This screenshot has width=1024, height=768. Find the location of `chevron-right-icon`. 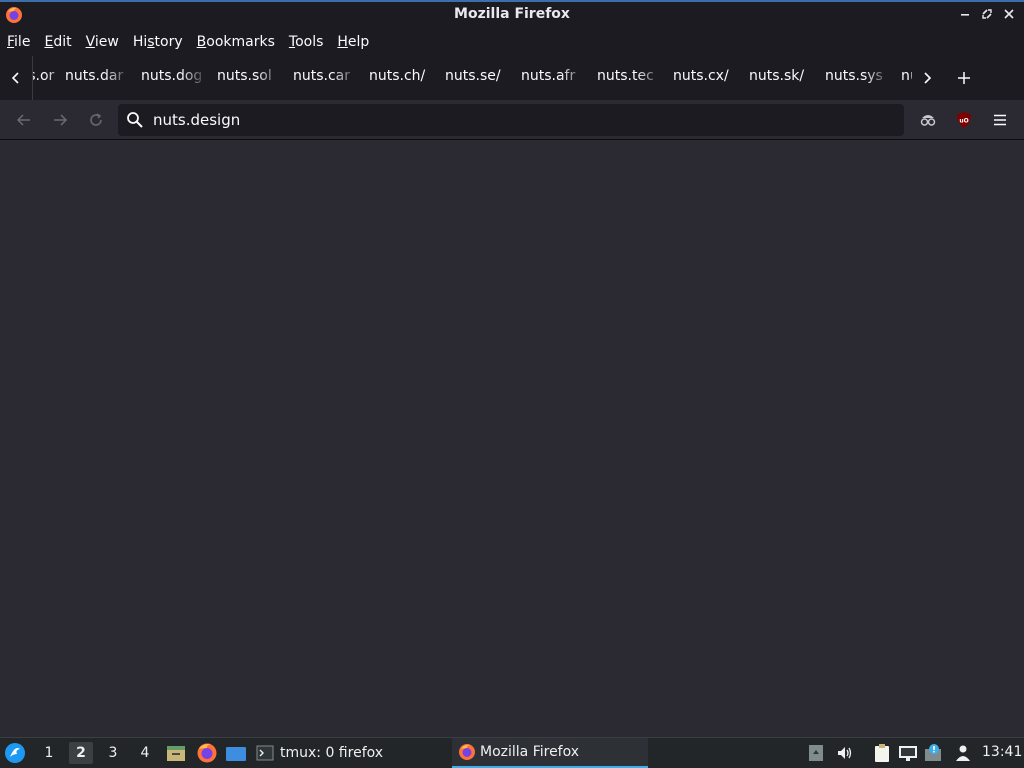

chevron-right-icon is located at coordinates (928, 78).